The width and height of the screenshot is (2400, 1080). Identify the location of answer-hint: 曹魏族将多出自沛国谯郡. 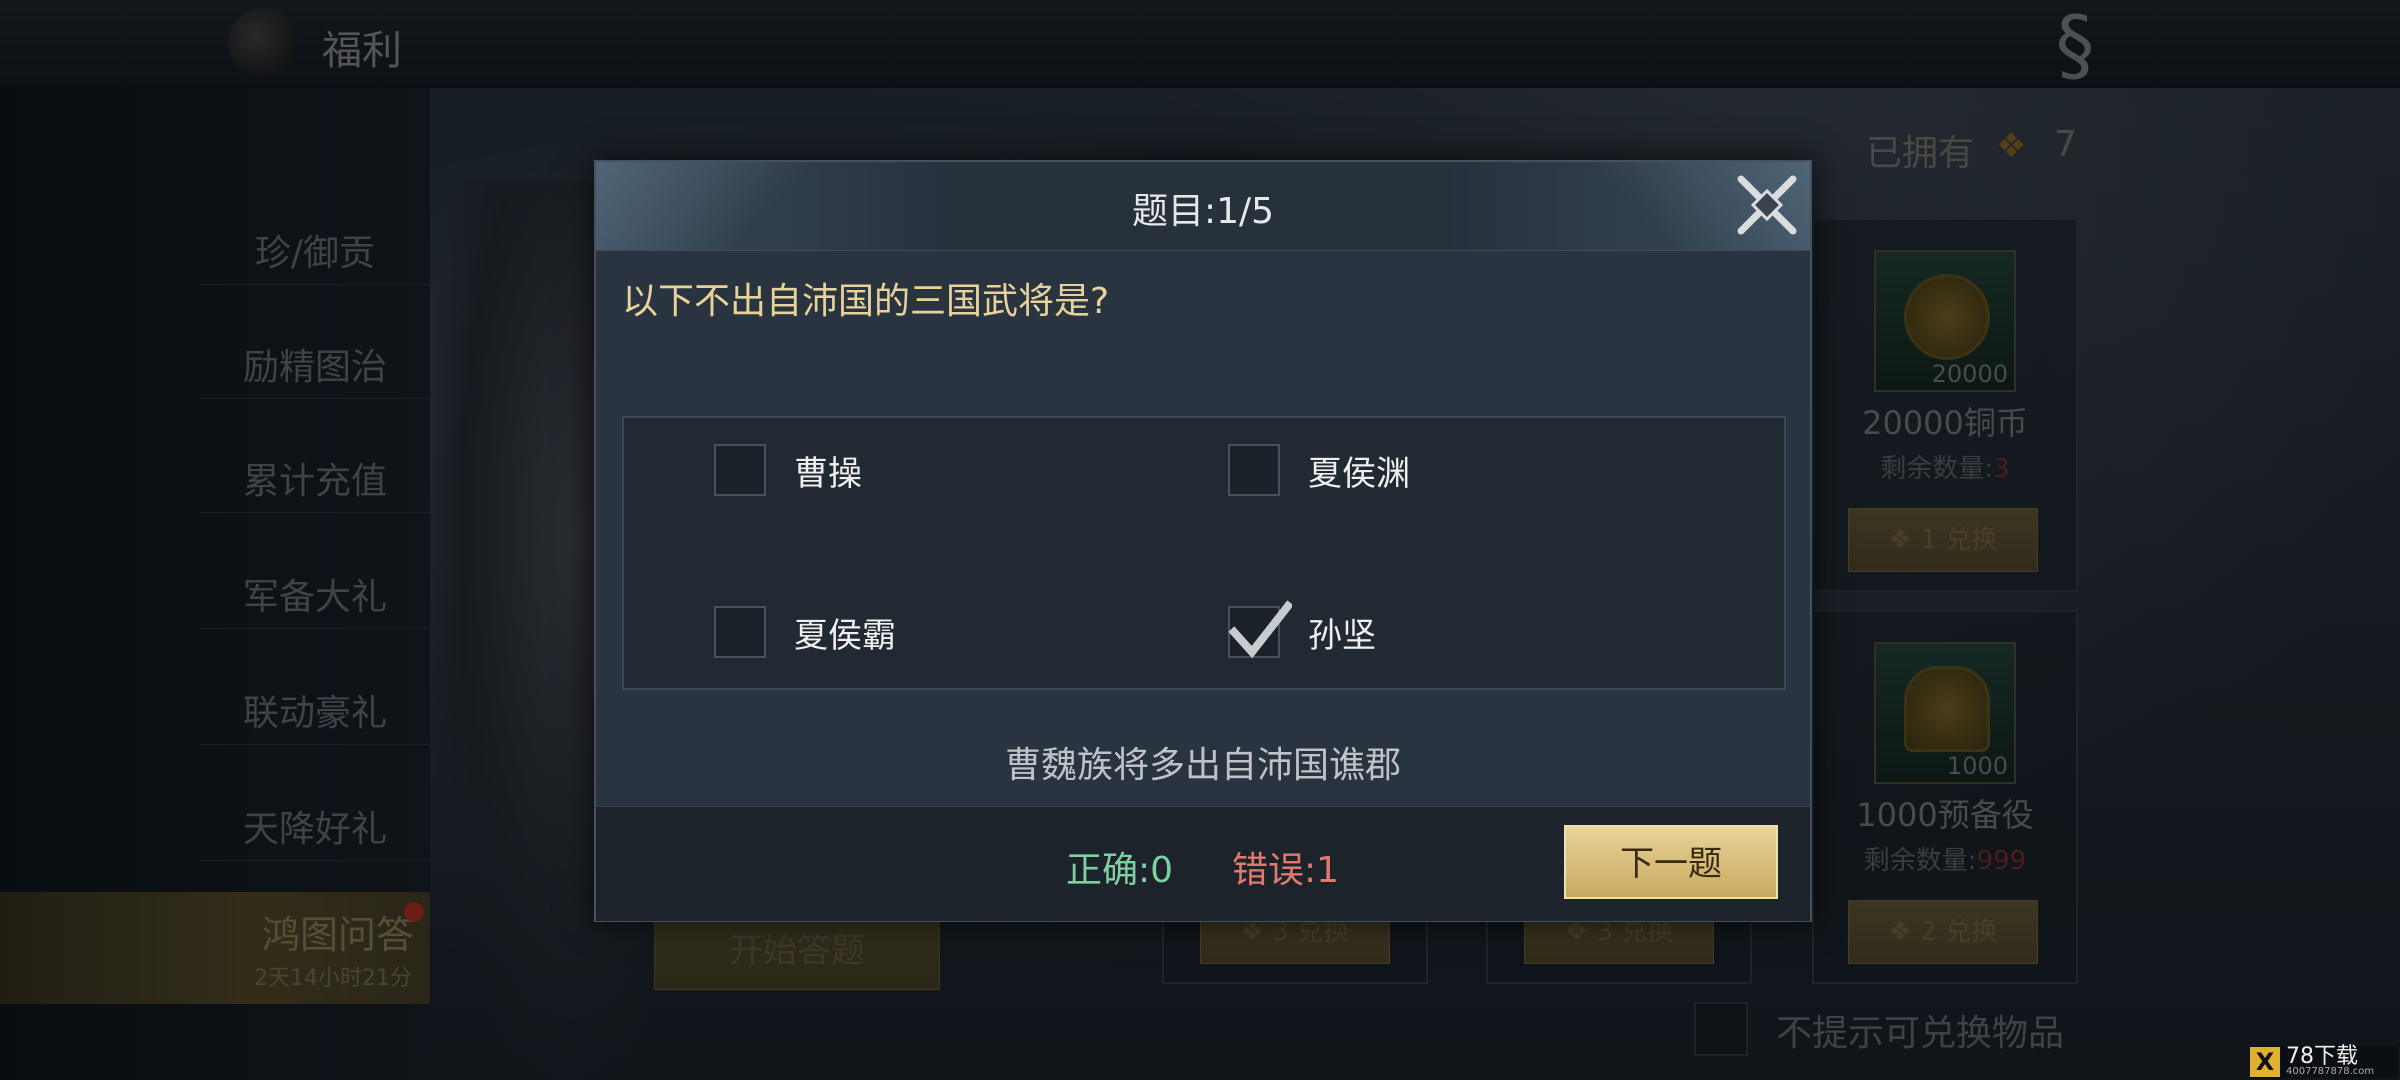
(1202, 765).